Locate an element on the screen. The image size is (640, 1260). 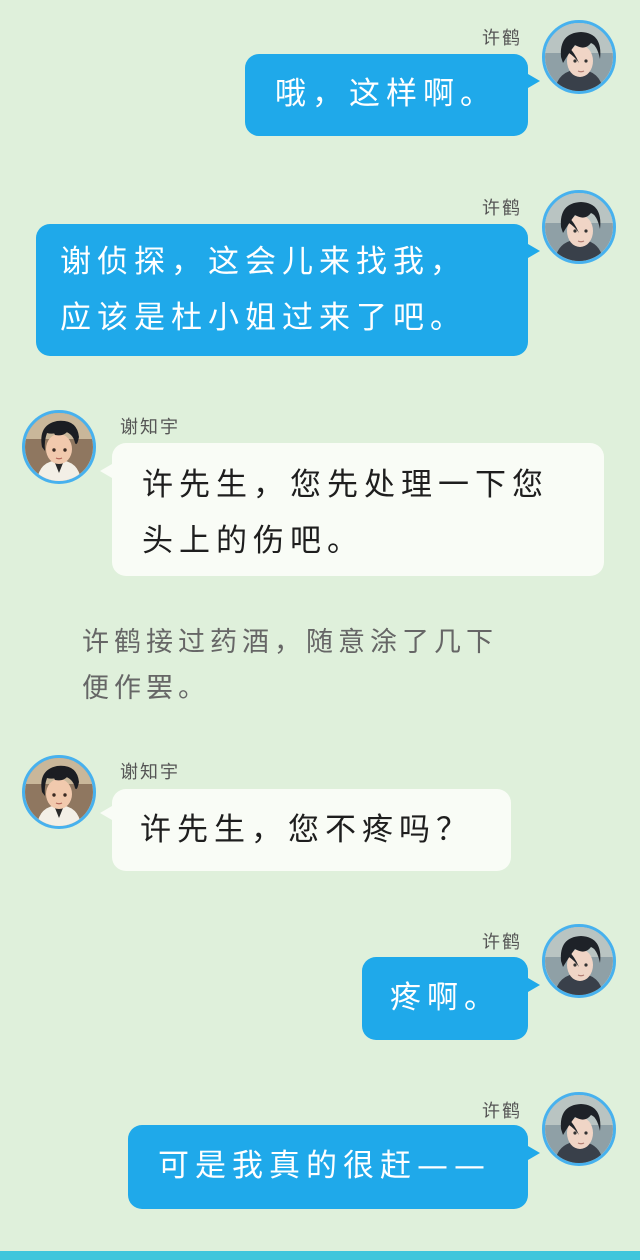
chat-bubble: 许先生，您先处理一下您 头上的伤吧。 is located at coordinates (358, 509).